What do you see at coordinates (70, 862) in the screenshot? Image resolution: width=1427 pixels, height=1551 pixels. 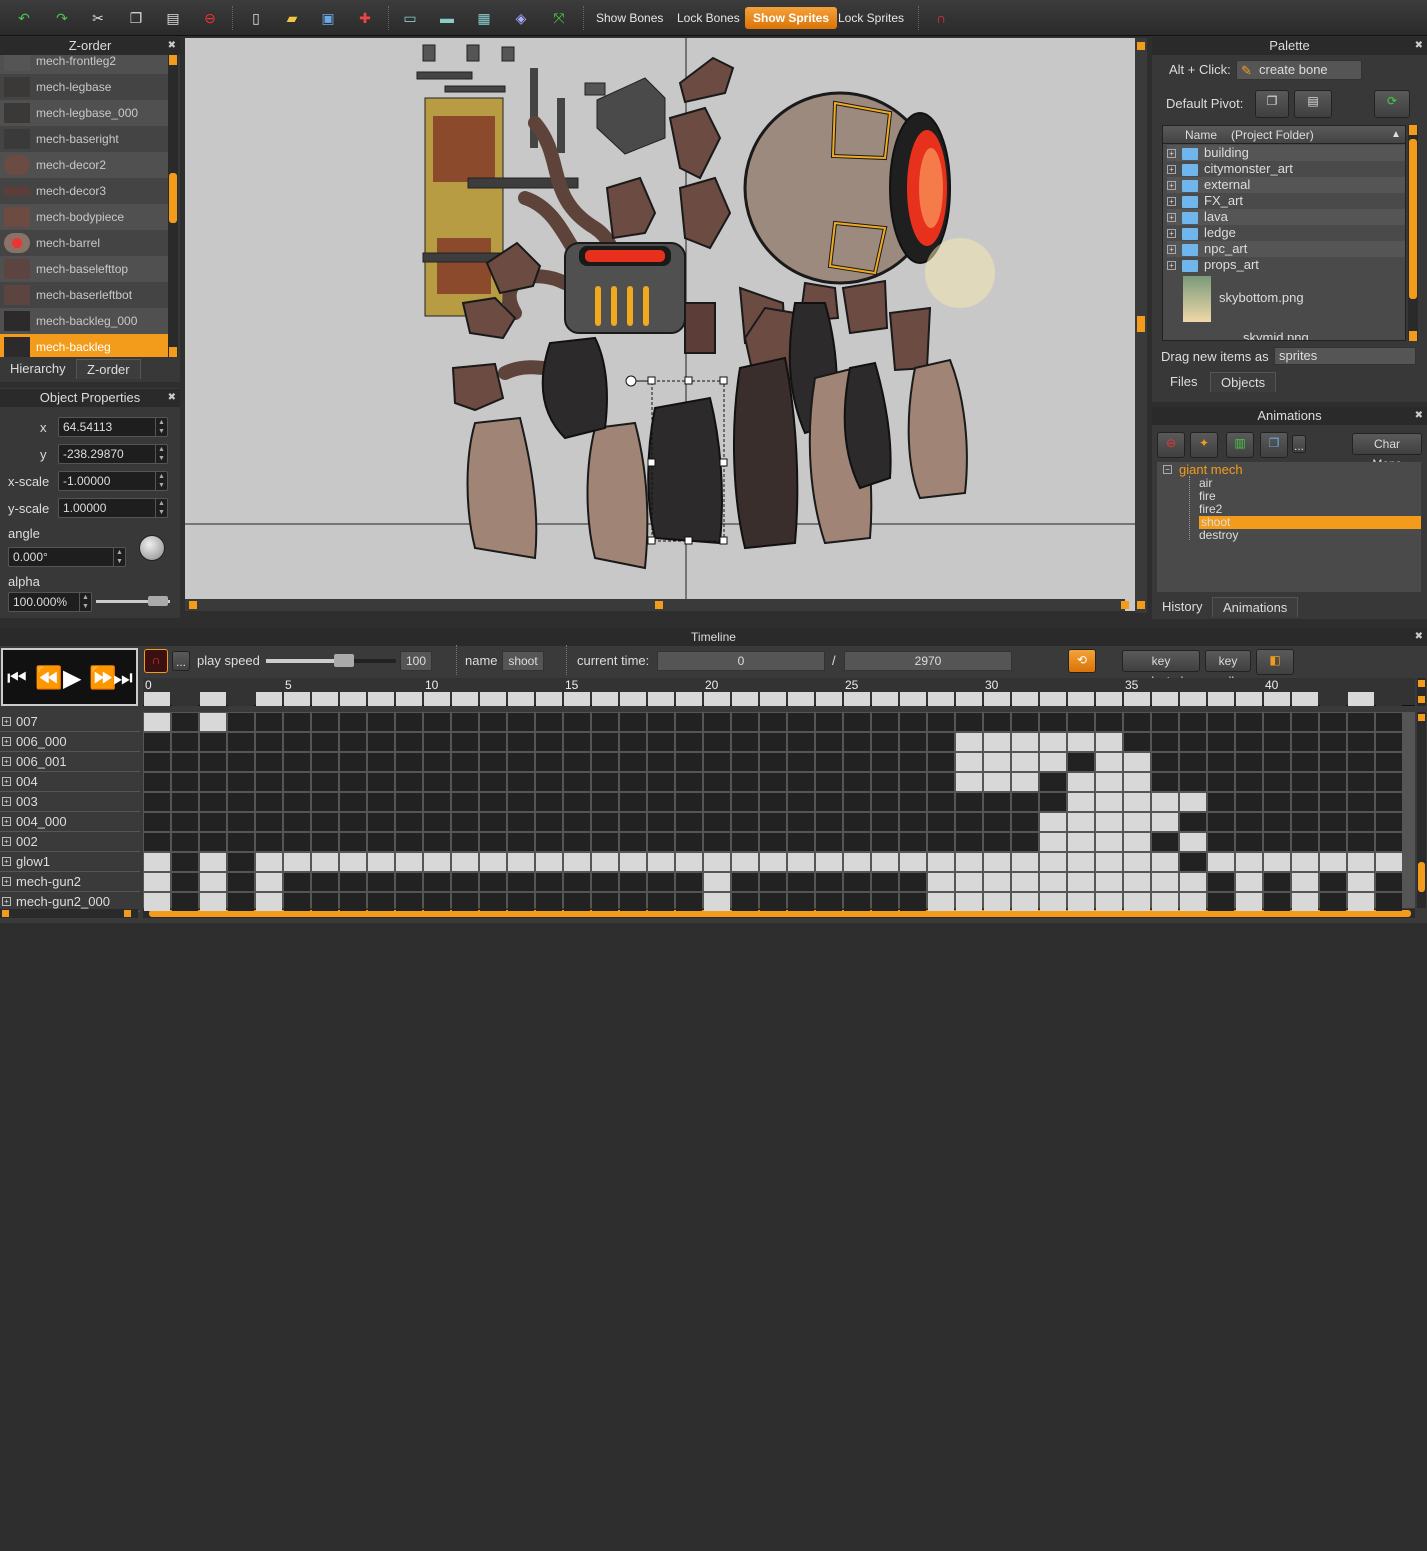 I see `timeline-row: + glow1` at bounding box center [70, 862].